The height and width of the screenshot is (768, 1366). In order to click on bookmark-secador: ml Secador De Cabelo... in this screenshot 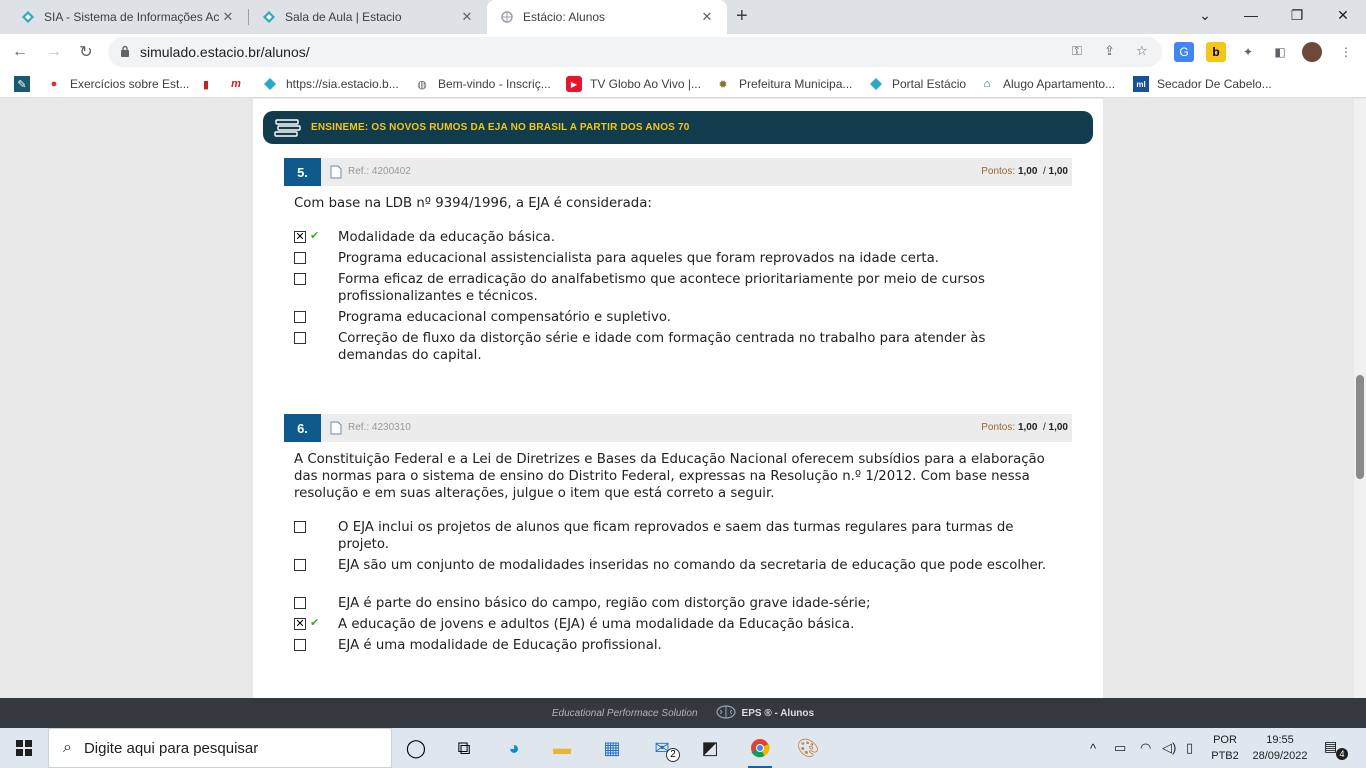, I will do `click(1202, 84)`.